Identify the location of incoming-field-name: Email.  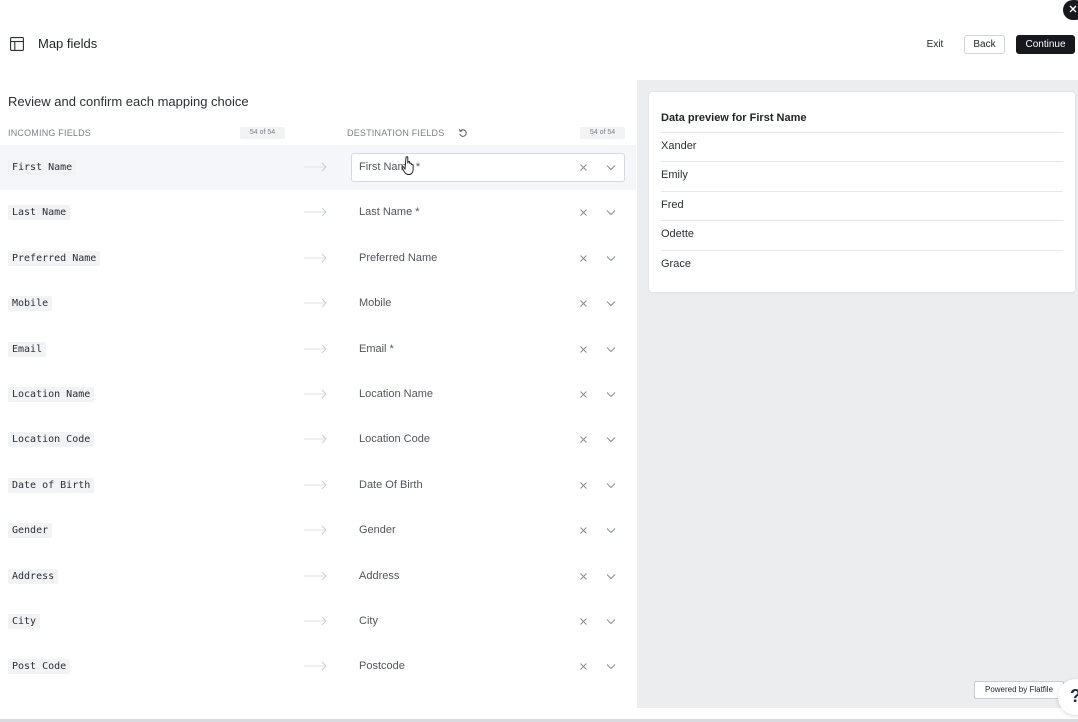
(27, 349).